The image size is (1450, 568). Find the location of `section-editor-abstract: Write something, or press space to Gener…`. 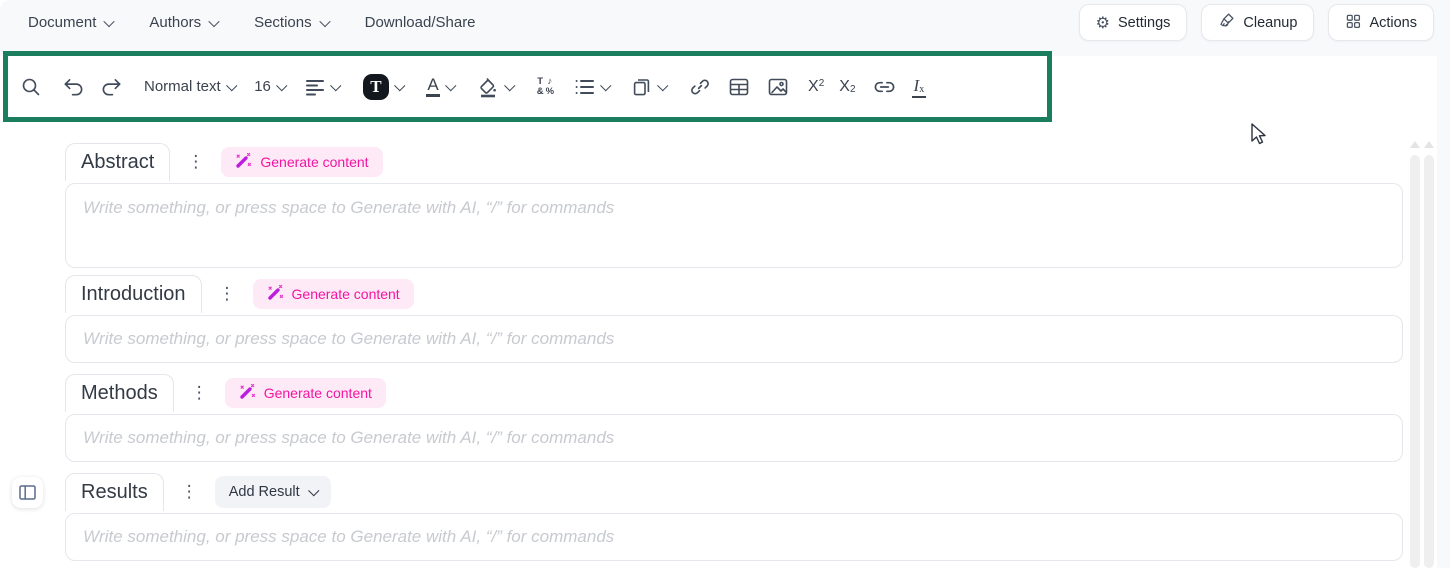

section-editor-abstract: Write something, or press space to Gener… is located at coordinates (734, 225).